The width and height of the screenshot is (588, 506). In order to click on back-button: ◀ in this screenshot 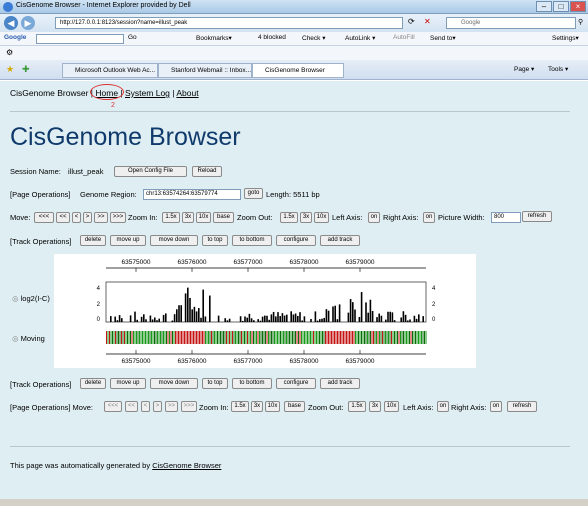, I will do `click(11, 23)`.